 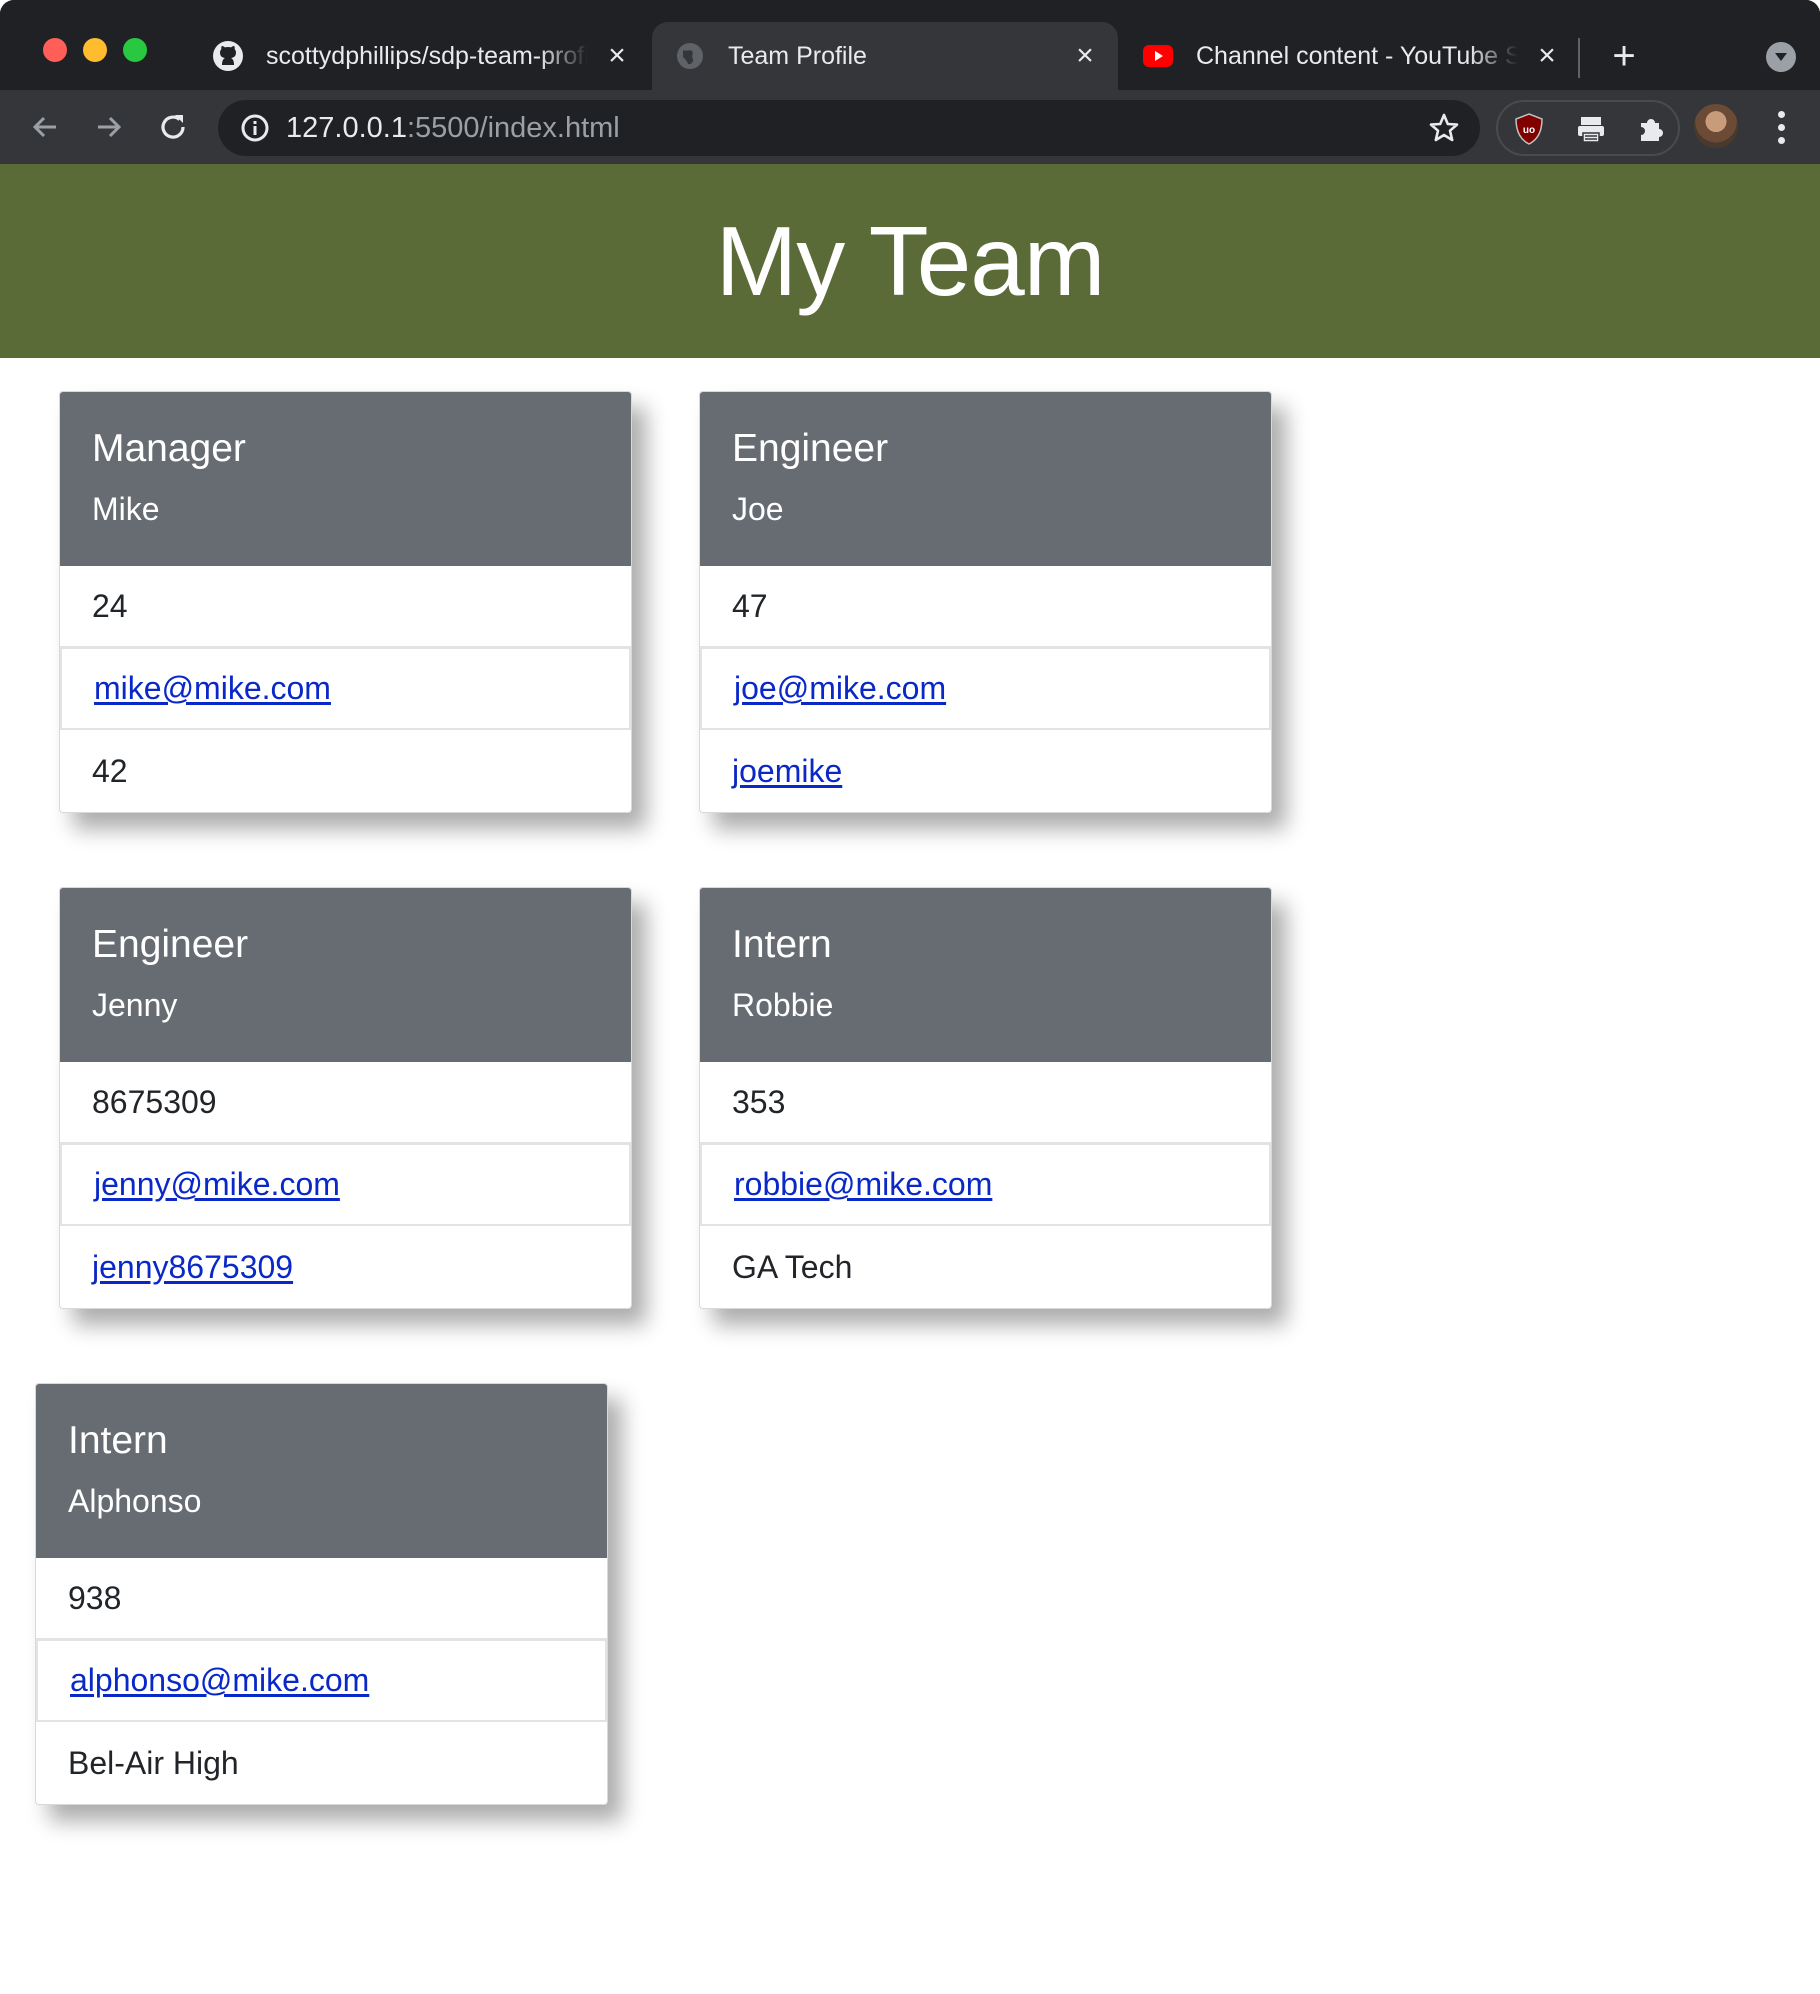 I want to click on card-header: Manager Mike, so click(x=345, y=479).